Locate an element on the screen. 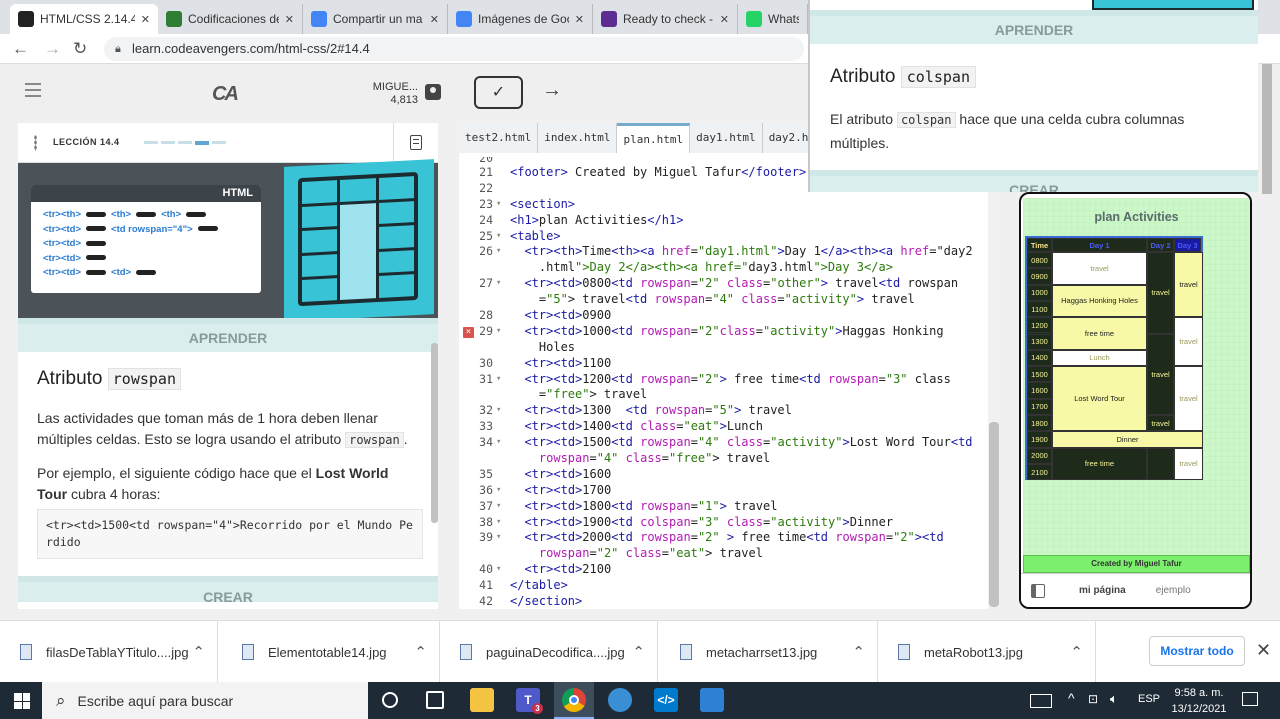 This screenshot has width=1280, height=719. close-downloads-icon: ✕ is located at coordinates (1263, 650).